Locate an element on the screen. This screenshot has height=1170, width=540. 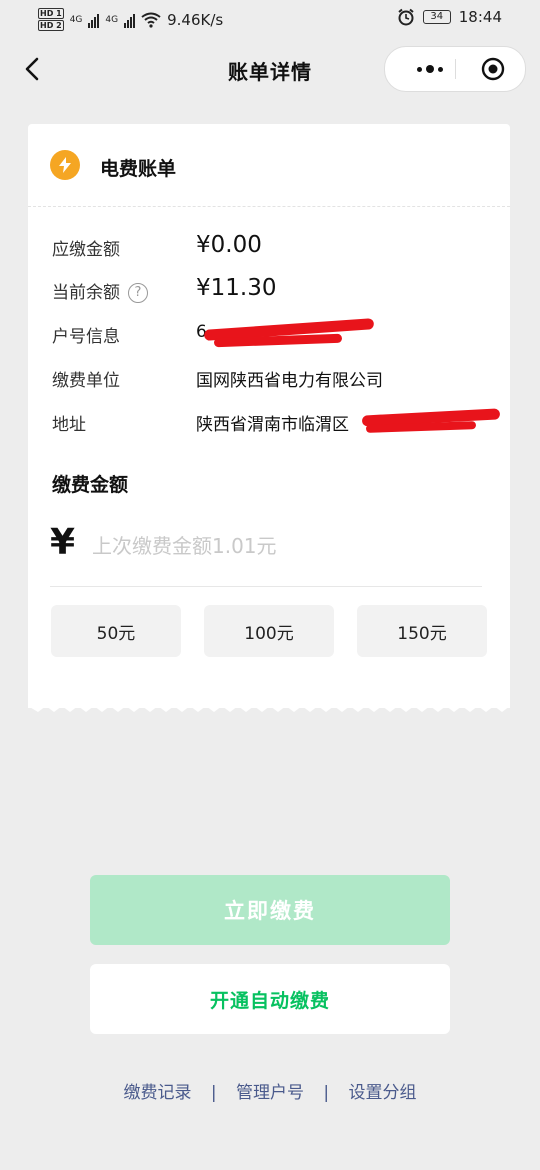
amount-option-150: 150元 is located at coordinates (422, 631).